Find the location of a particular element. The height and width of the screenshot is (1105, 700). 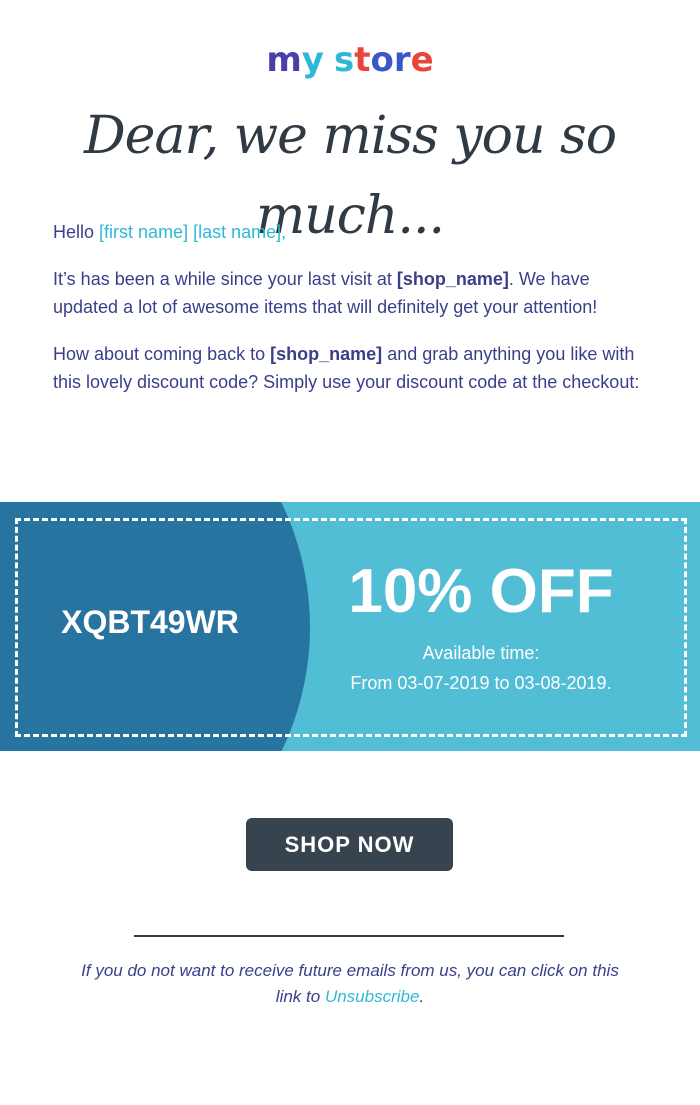

logo-letter-t: t is located at coordinates (362, 60).